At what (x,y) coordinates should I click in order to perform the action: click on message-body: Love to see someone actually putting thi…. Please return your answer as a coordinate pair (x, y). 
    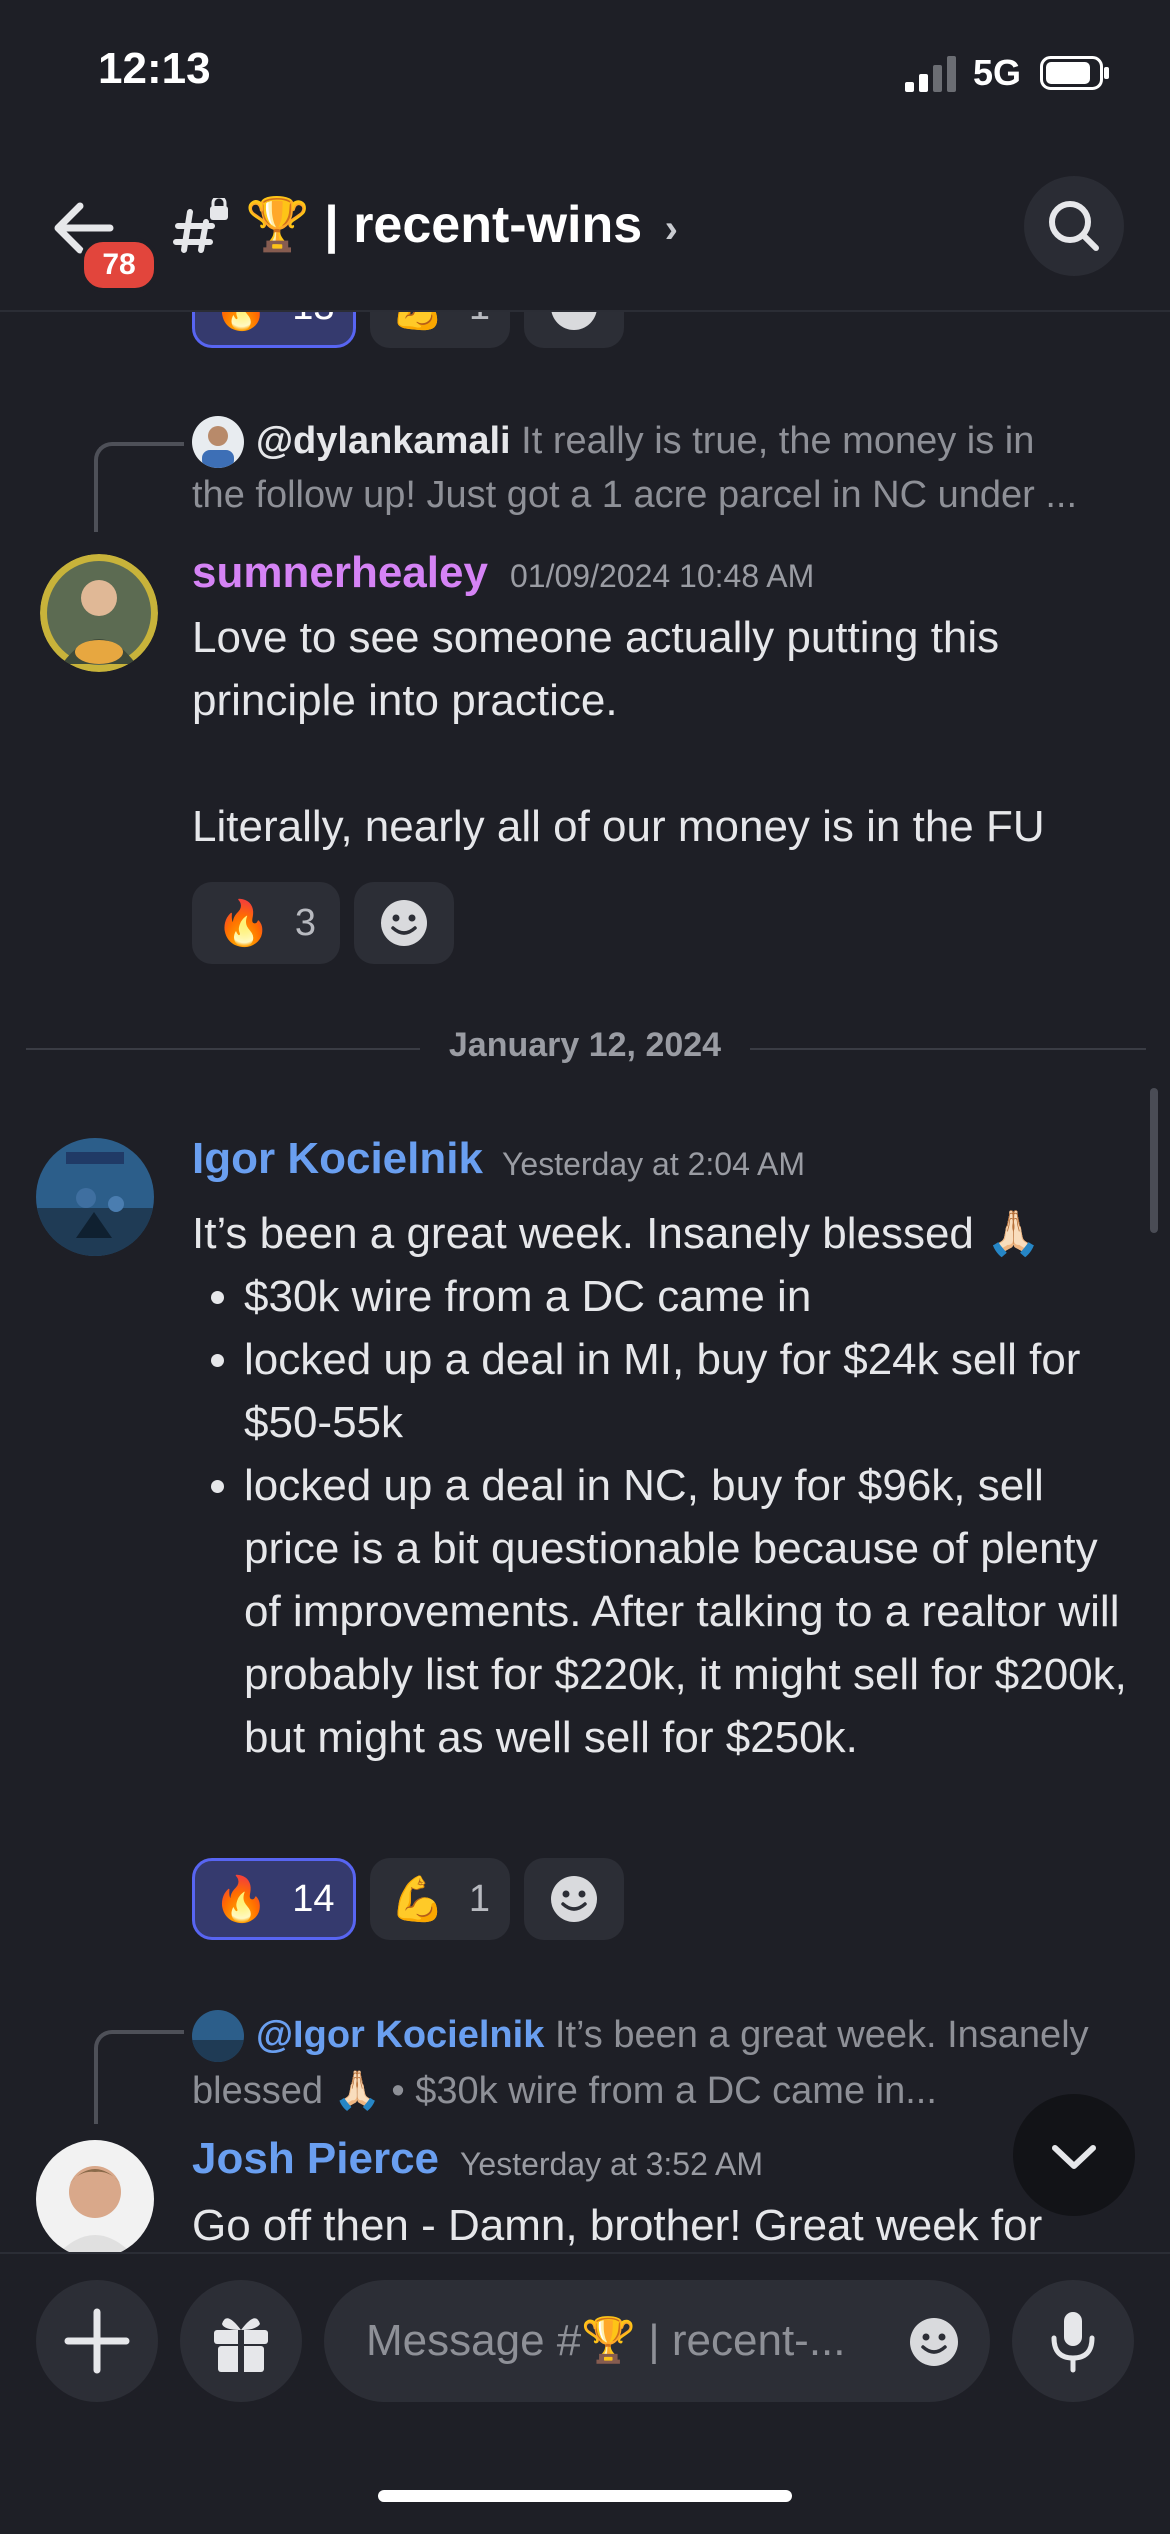
    Looking at the image, I should click on (667, 732).